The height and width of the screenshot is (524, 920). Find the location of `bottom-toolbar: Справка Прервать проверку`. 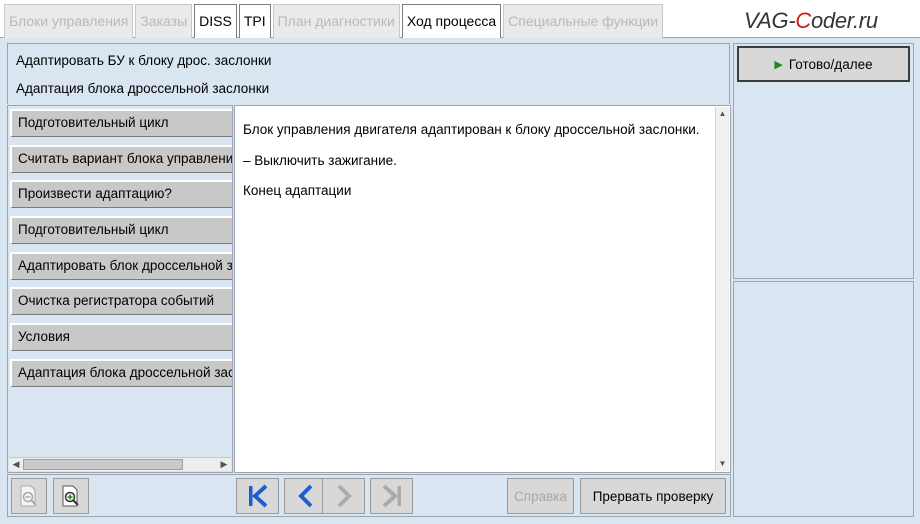

bottom-toolbar: Справка Прервать проверку is located at coordinates (369, 495).